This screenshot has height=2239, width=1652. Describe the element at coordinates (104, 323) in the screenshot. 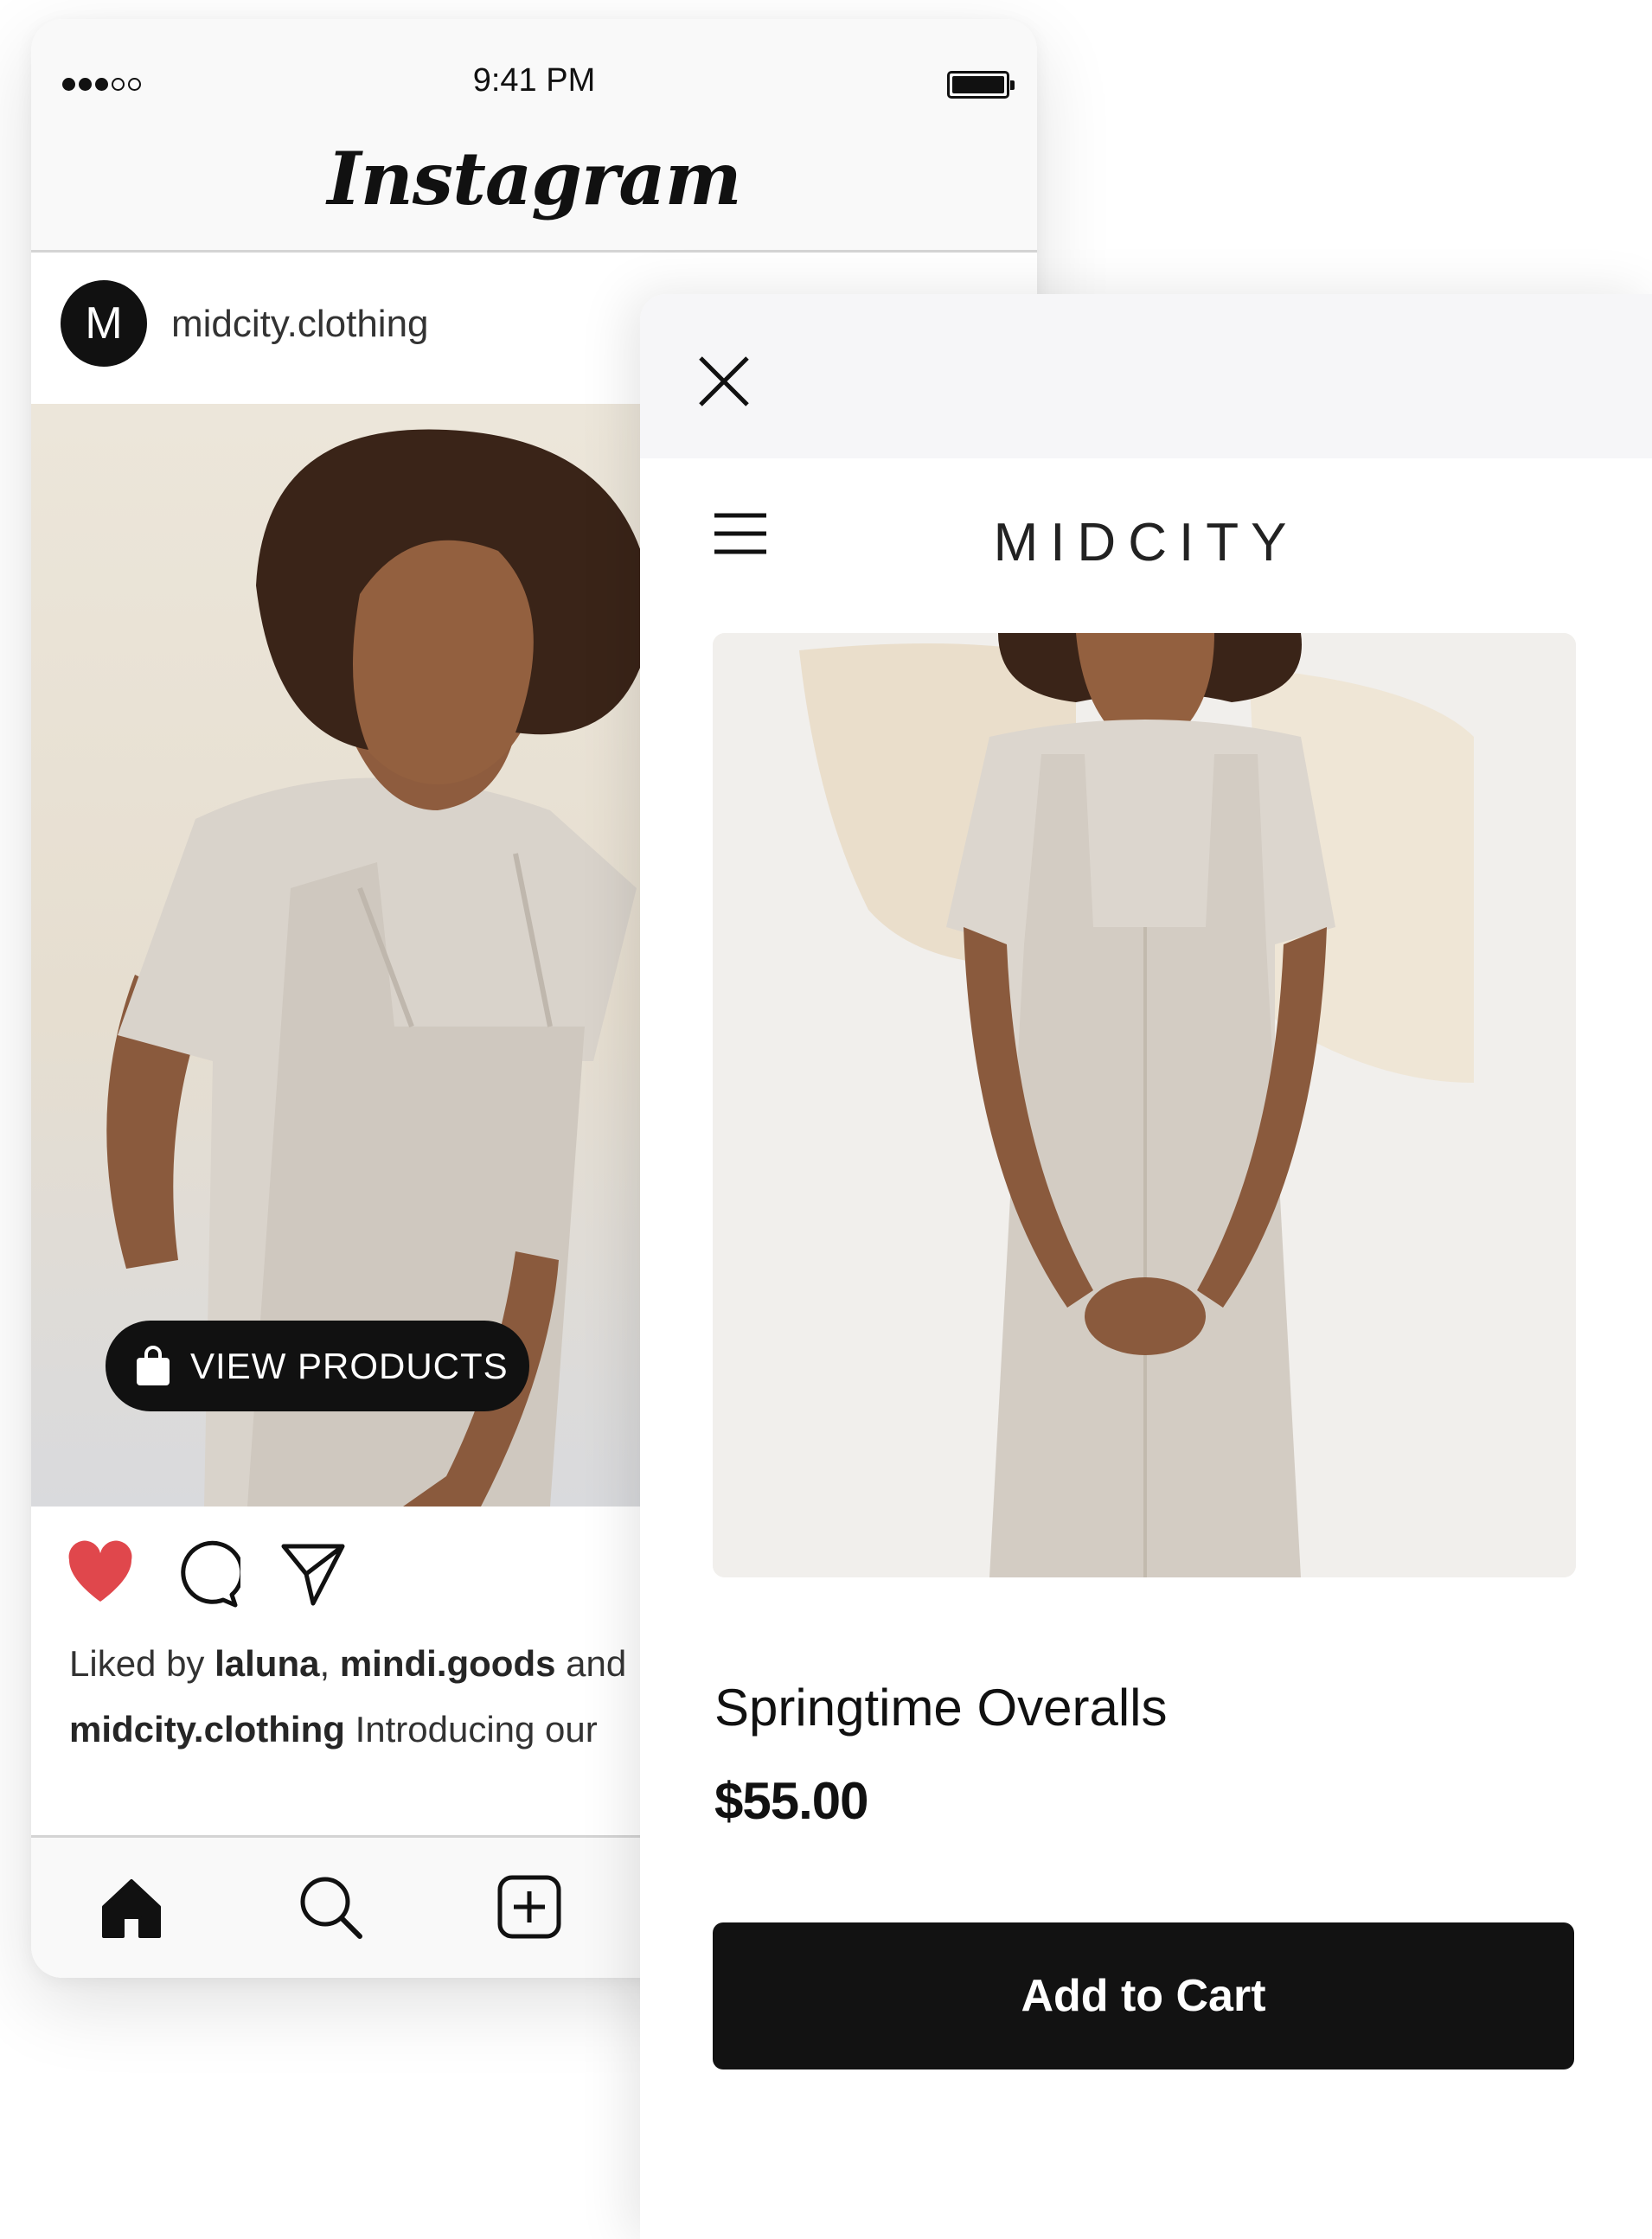

I see `avatar: M` at that location.